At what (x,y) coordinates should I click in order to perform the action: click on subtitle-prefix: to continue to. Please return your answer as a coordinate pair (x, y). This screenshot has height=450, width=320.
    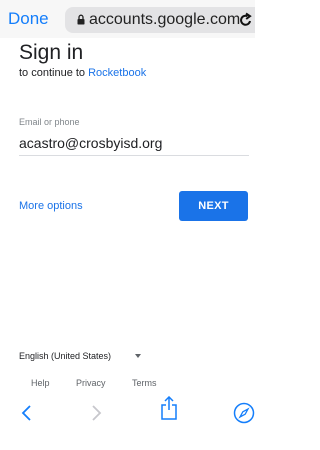
    Looking at the image, I should click on (54, 73).